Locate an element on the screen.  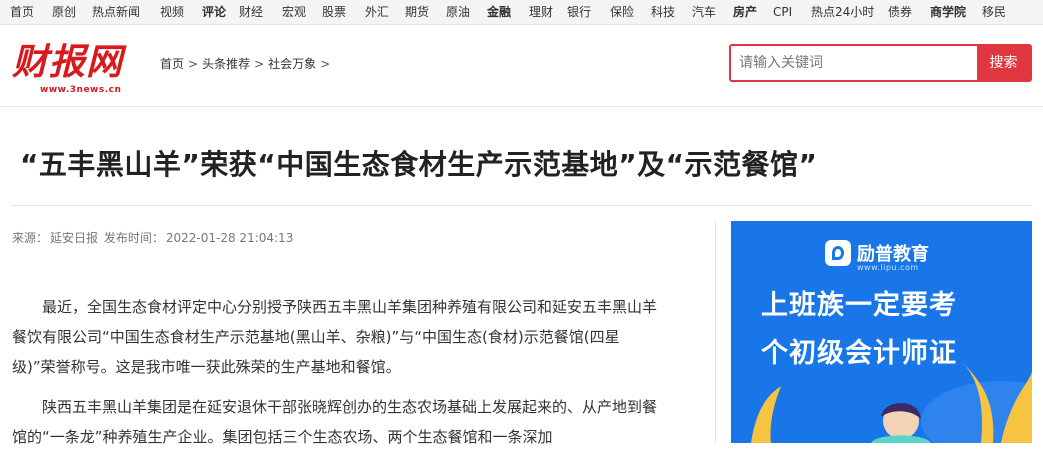
source-label: 来源： is located at coordinates (30, 238).